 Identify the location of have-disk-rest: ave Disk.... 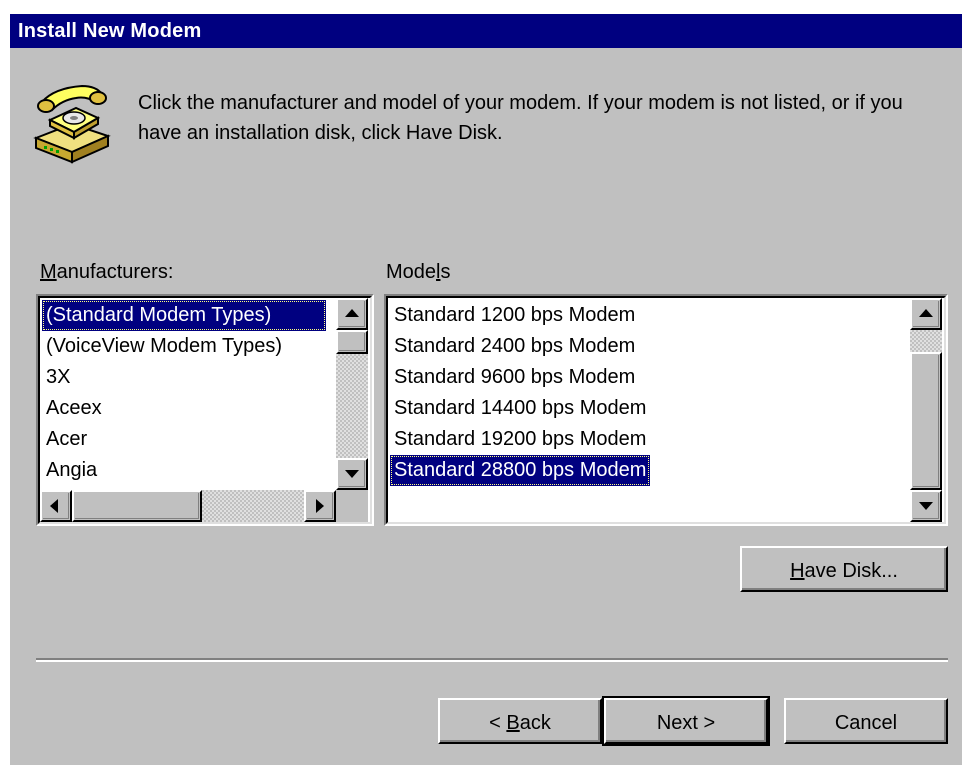
(851, 571).